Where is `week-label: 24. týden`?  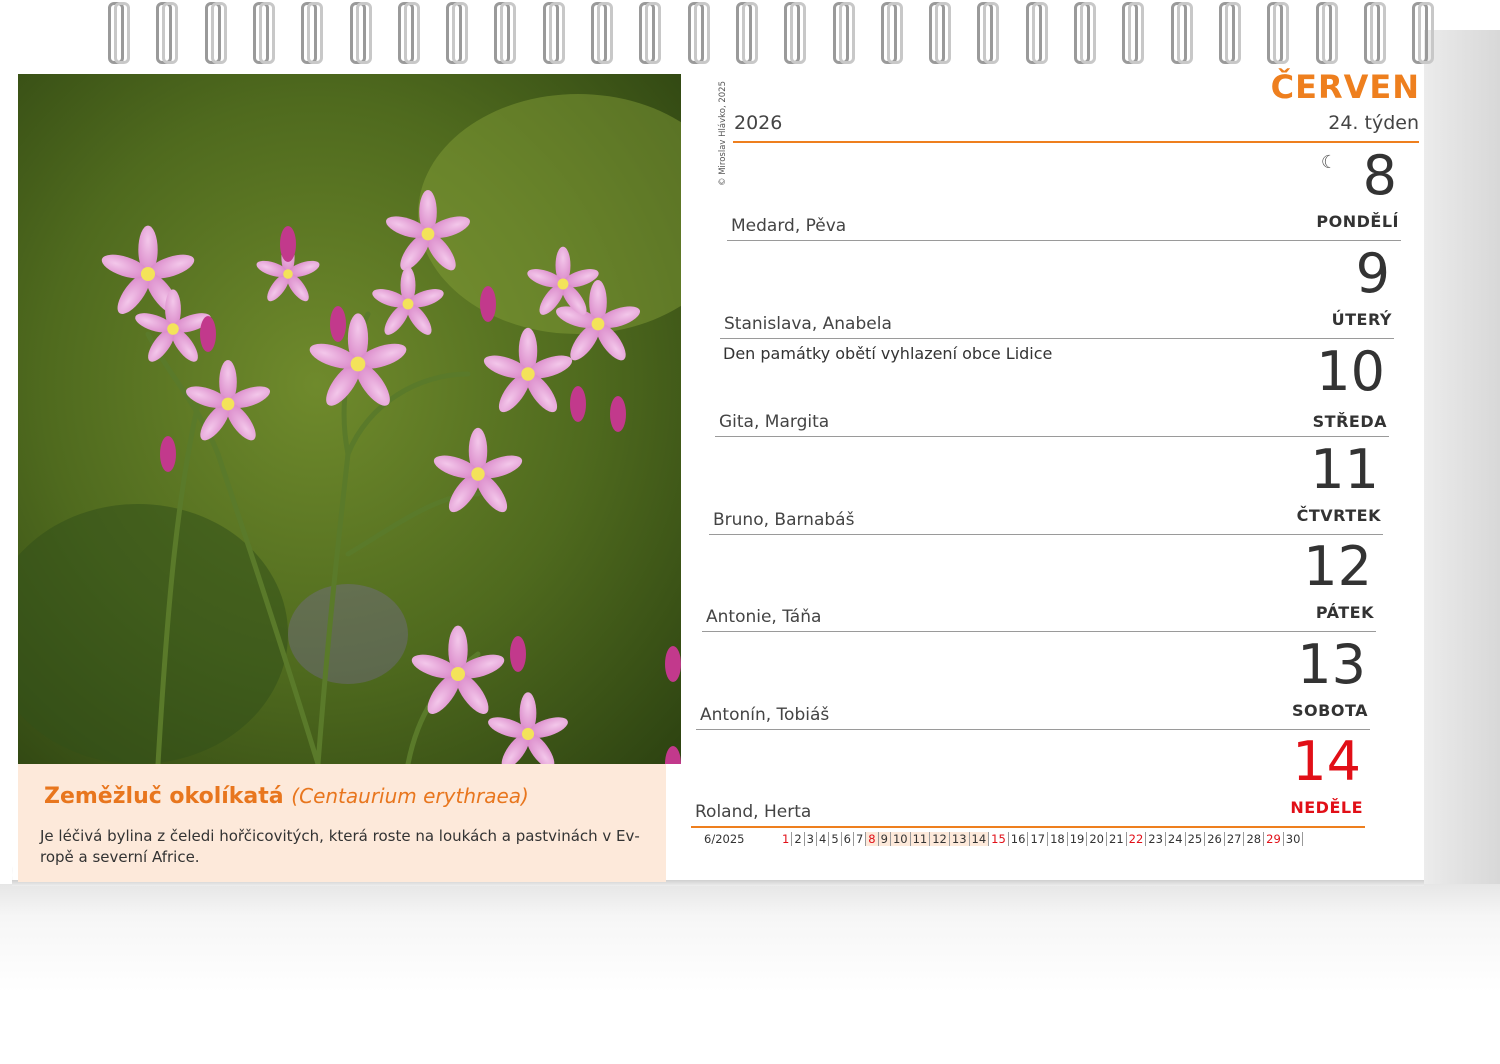
week-label: 24. týden is located at coordinates (1373, 123).